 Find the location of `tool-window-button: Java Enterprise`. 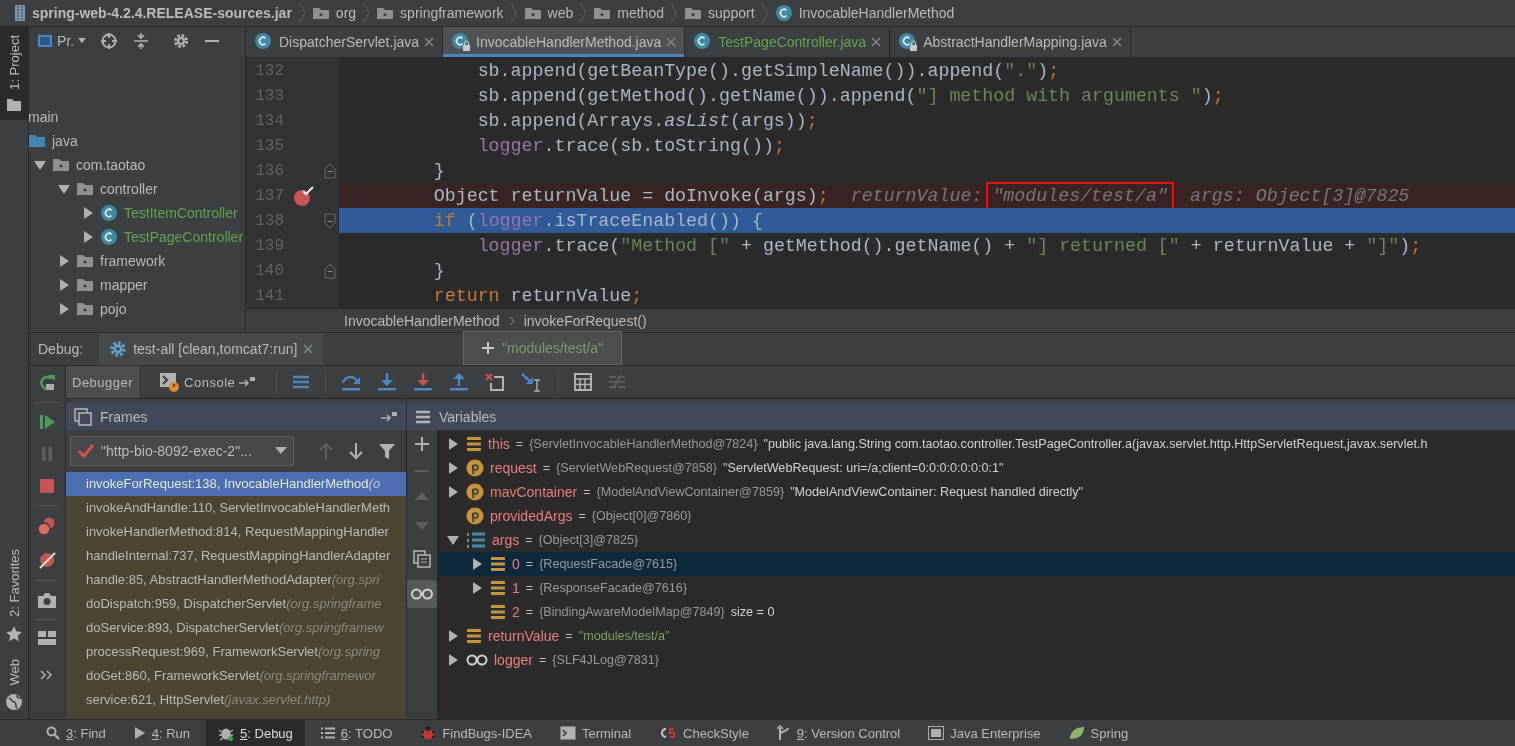

tool-window-button: Java Enterprise is located at coordinates (984, 733).